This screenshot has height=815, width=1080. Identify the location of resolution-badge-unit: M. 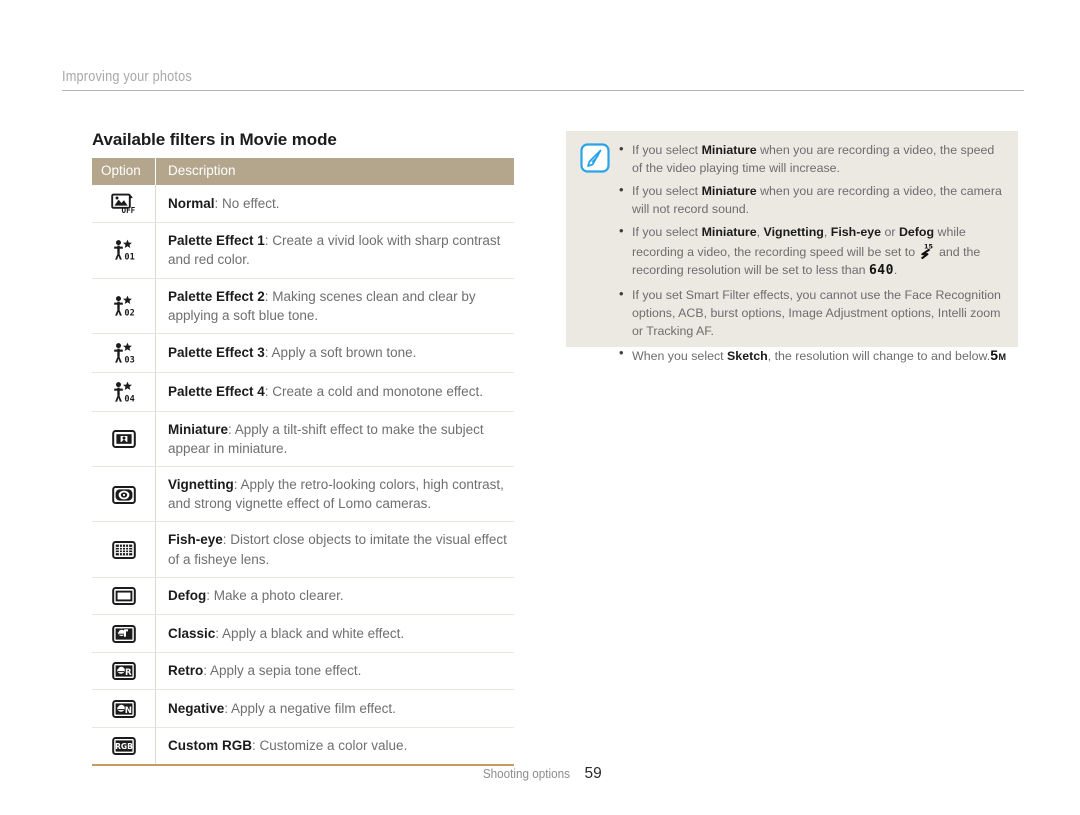
(1002, 356).